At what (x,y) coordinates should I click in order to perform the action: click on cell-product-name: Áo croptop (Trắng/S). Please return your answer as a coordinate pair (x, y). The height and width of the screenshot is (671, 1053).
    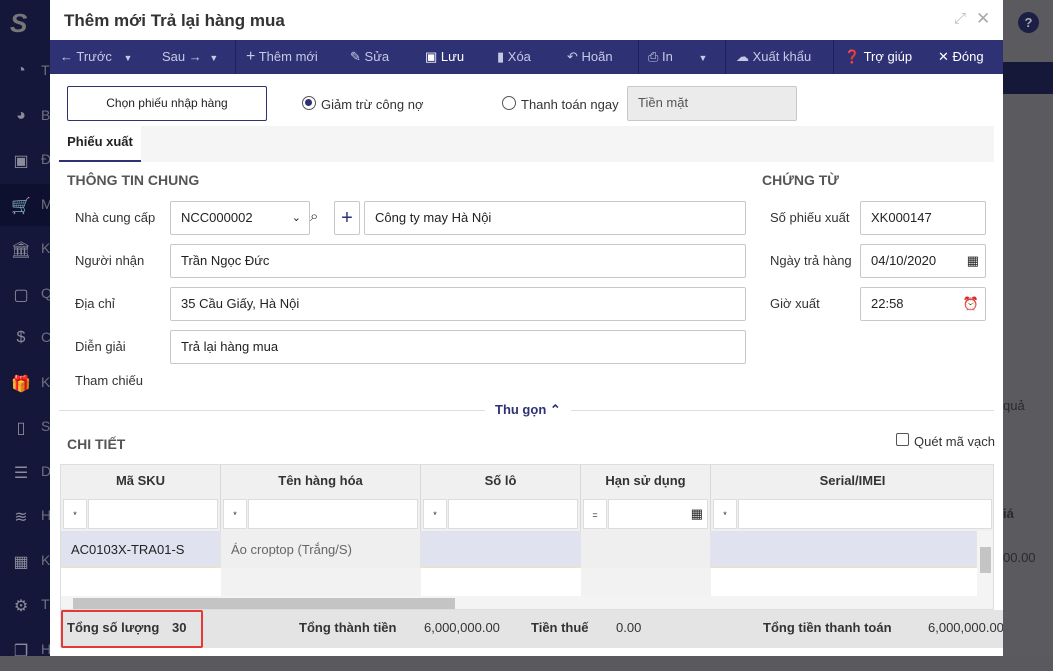
    Looking at the image, I should click on (321, 549).